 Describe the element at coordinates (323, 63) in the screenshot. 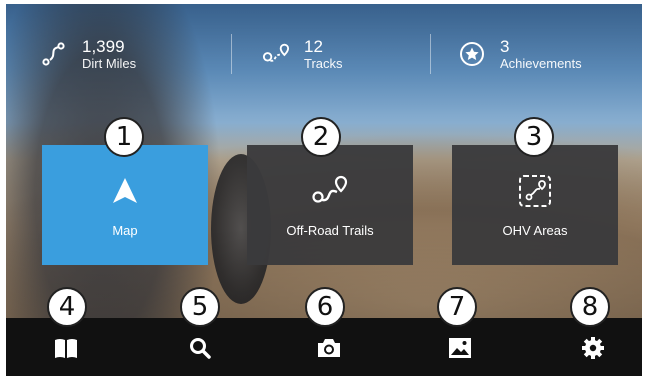

I see `stat-label: Tracks` at that location.